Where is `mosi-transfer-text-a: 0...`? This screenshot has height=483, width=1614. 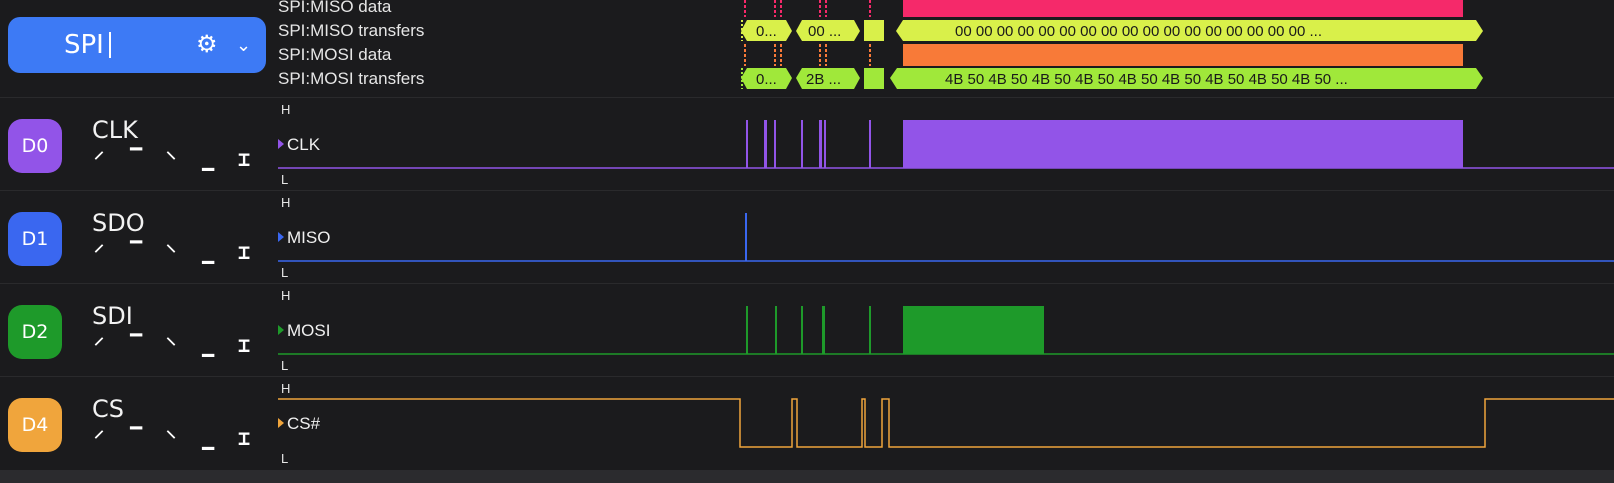
mosi-transfer-text-a: 0... is located at coordinates (766, 79).